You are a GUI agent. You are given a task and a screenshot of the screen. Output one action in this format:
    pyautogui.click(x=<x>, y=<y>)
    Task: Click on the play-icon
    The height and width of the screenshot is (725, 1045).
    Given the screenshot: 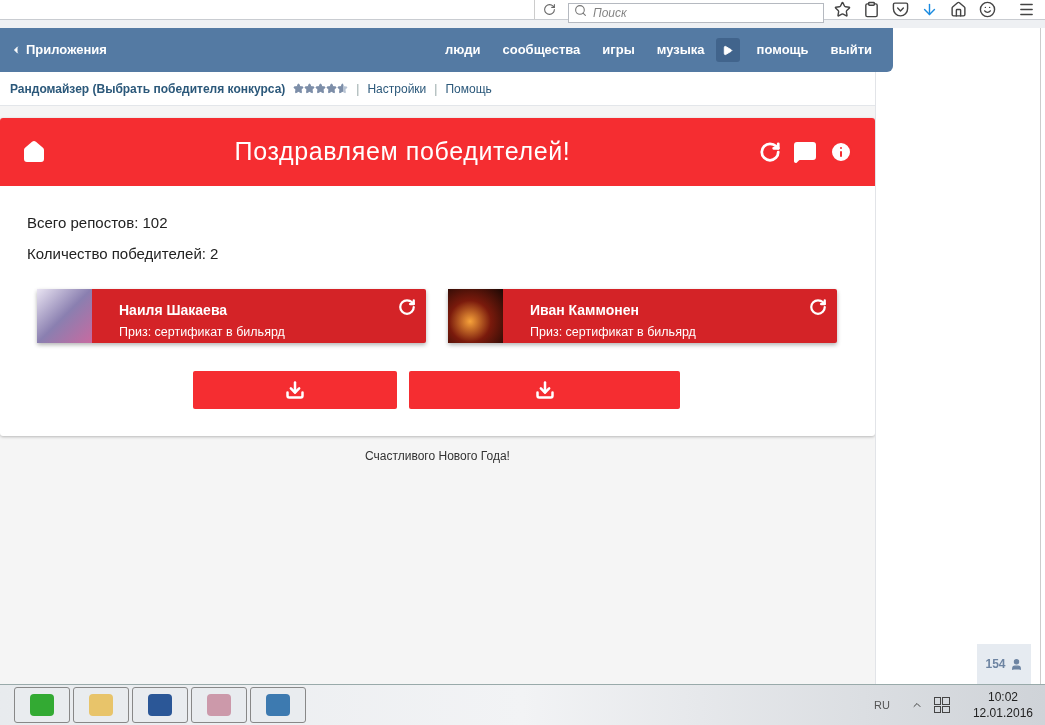 What is the action you would take?
    pyautogui.click(x=728, y=50)
    